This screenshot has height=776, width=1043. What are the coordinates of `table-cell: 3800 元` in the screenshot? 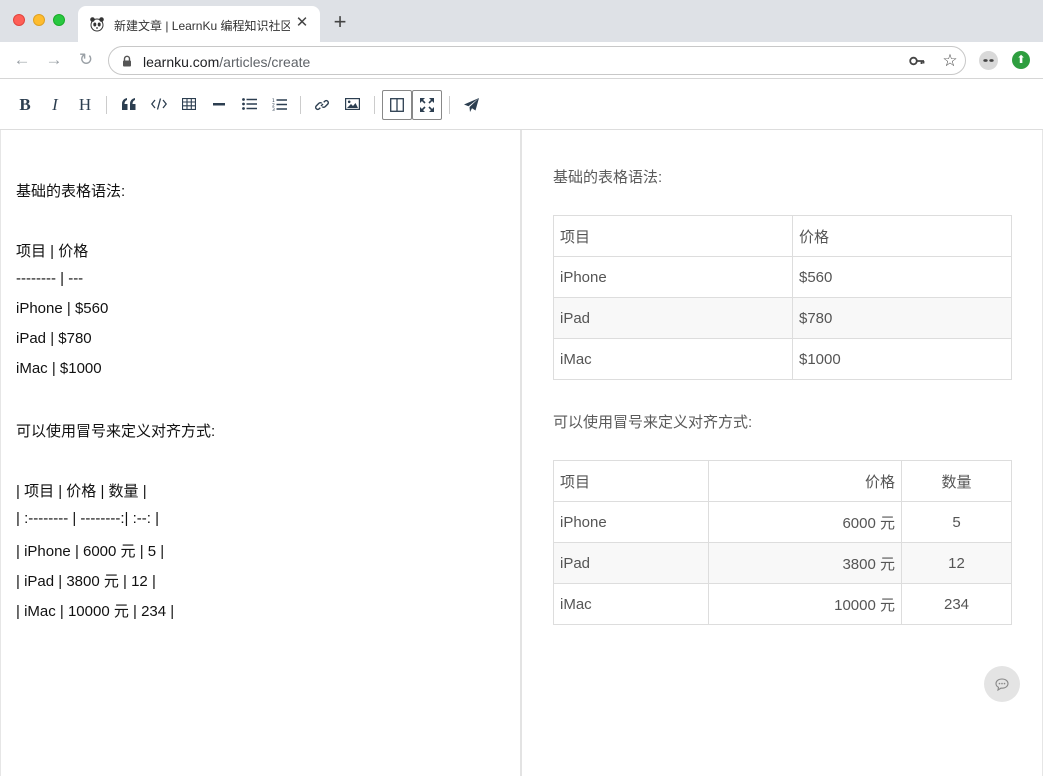 It's located at (805, 563).